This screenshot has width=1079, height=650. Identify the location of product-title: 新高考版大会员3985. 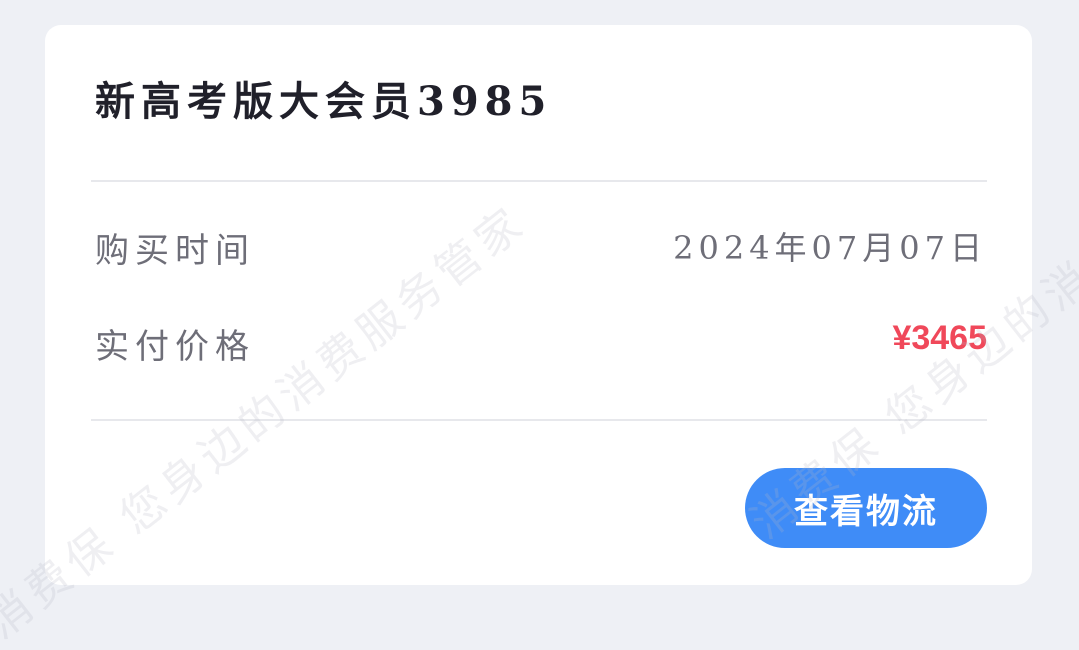
(324, 101).